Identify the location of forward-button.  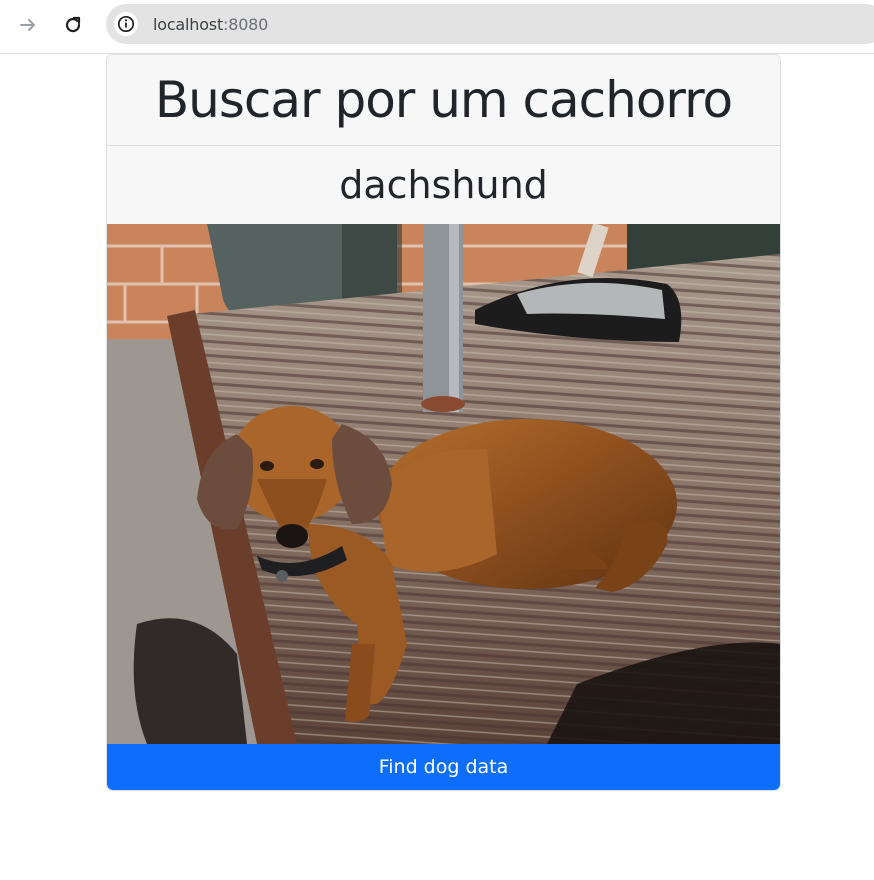
(28, 25).